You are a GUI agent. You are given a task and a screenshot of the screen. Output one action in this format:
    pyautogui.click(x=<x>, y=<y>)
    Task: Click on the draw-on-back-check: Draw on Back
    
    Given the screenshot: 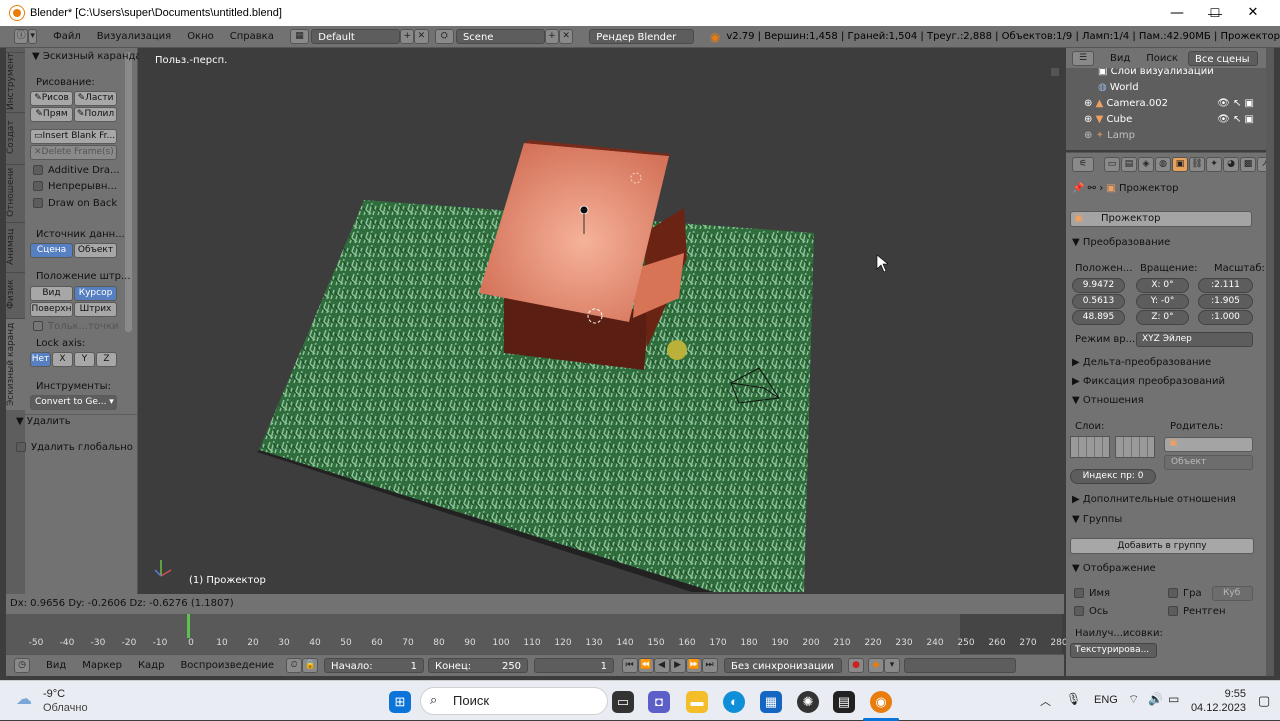 What is the action you would take?
    pyautogui.click(x=75, y=203)
    